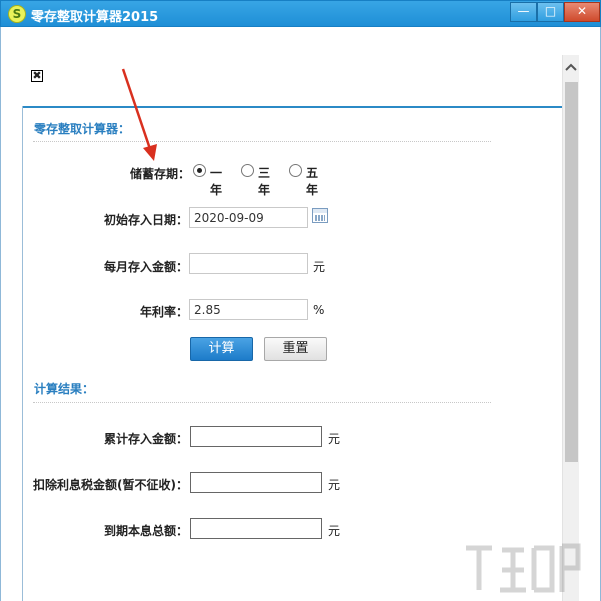 This screenshot has width=601, height=601. I want to click on top-divider, so click(292, 107).